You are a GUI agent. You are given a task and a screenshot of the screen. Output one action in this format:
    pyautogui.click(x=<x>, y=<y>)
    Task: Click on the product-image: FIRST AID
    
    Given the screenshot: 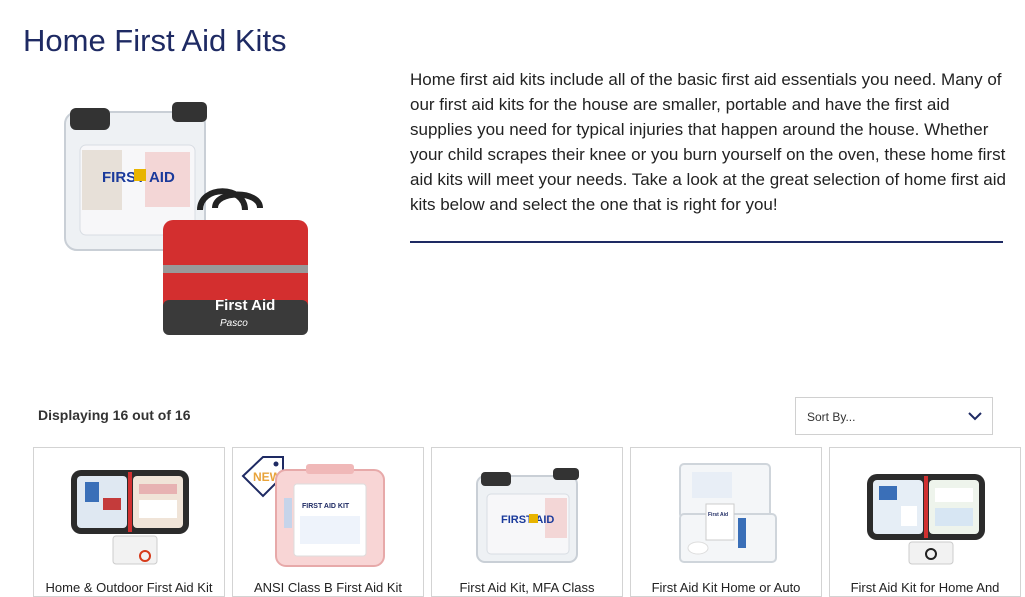 What is the action you would take?
    pyautogui.click(x=527, y=515)
    